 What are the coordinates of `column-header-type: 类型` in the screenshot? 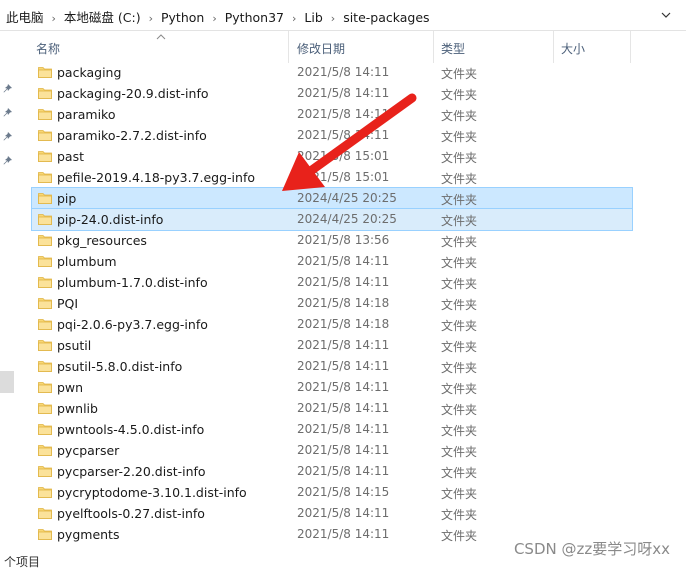 It's located at (453, 48).